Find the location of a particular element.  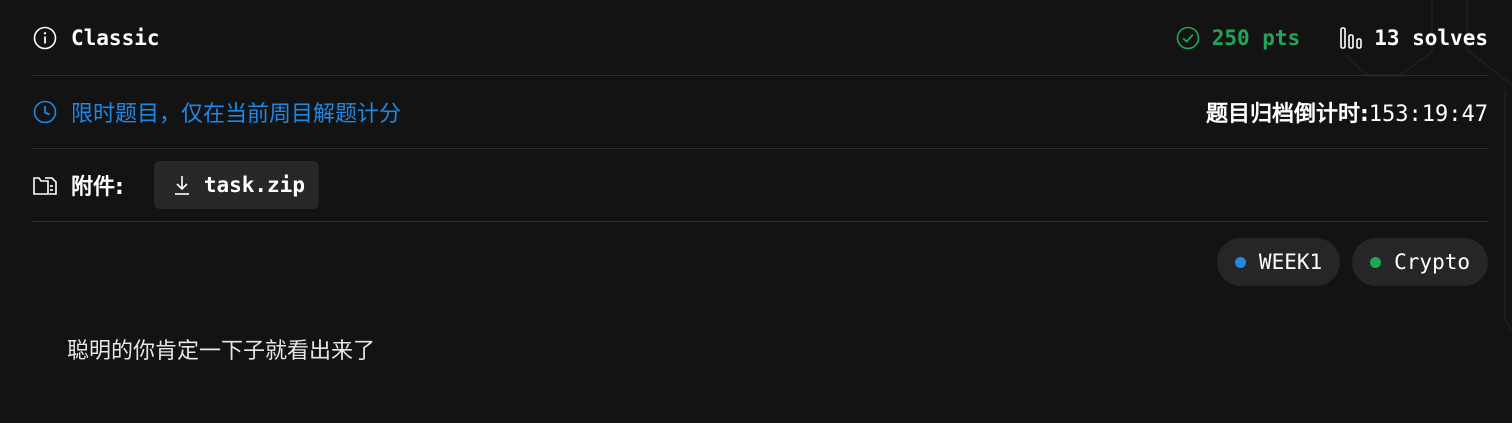

solves-display: 13 solves is located at coordinates (1413, 38).